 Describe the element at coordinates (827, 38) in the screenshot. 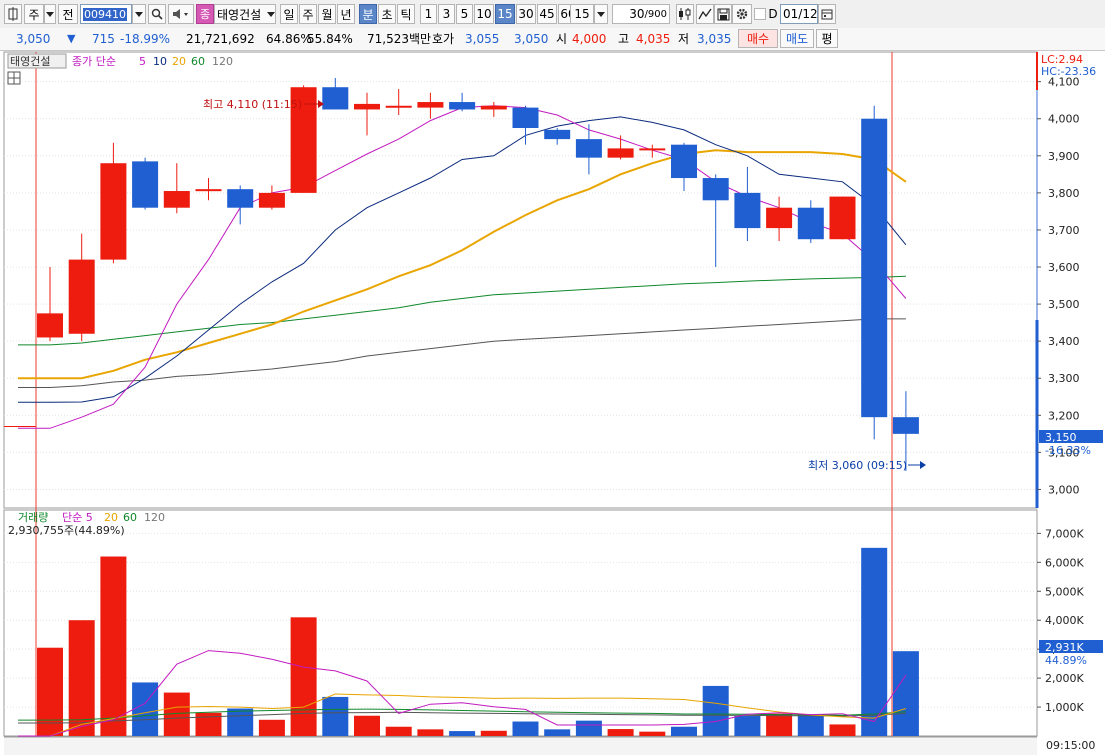

I see `avg-button: 평` at that location.